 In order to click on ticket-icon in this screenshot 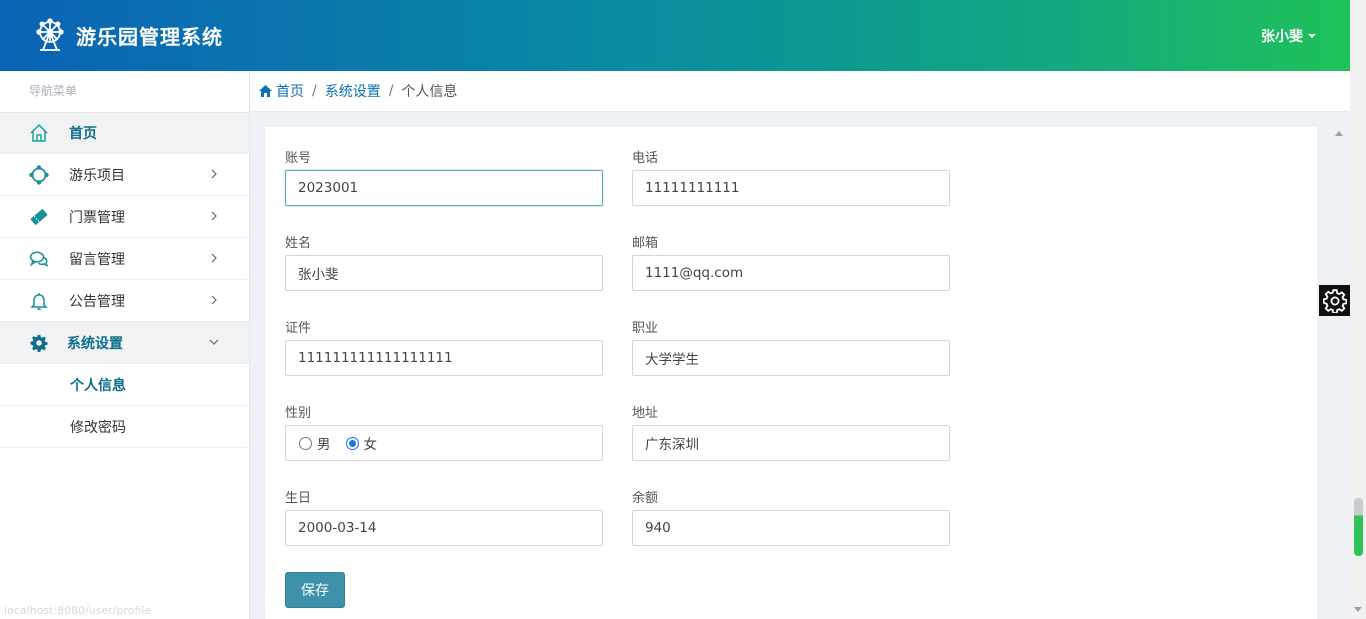, I will do `click(39, 217)`.